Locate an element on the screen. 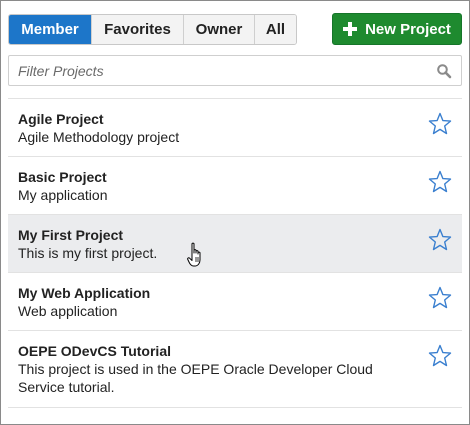 The image size is (470, 425). filter-projects-field is located at coordinates (235, 70).